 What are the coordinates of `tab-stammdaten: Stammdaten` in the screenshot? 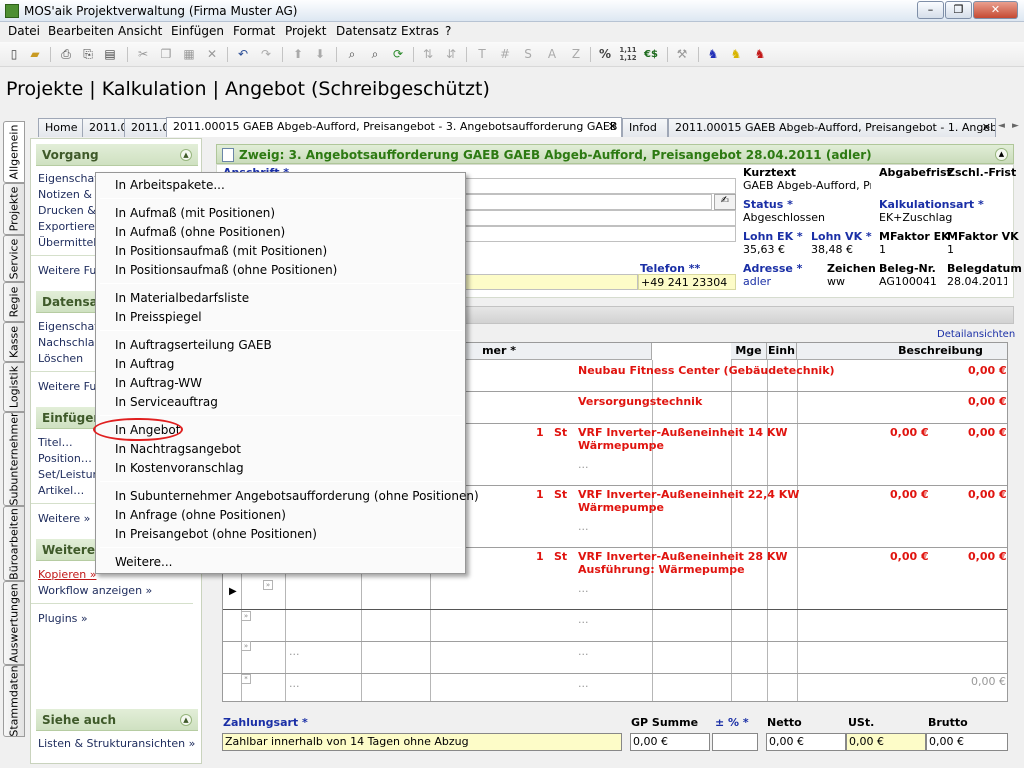 It's located at (14, 701).